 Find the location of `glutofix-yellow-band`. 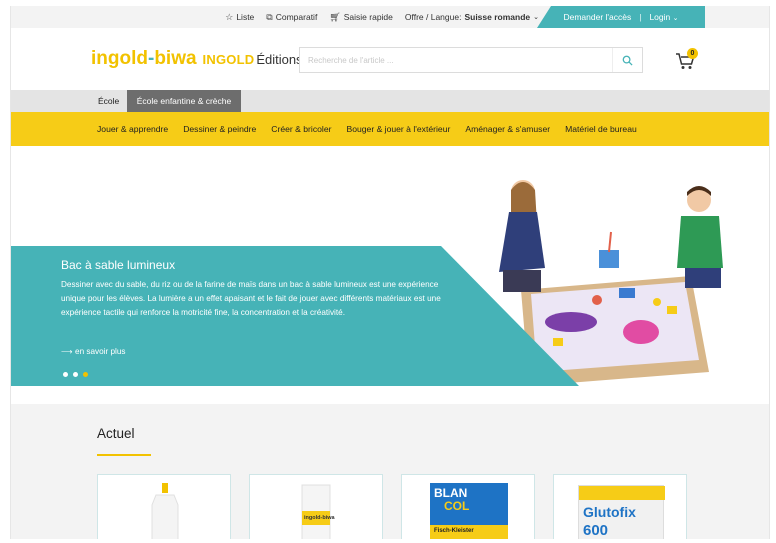

glutofix-yellow-band is located at coordinates (622, 493).